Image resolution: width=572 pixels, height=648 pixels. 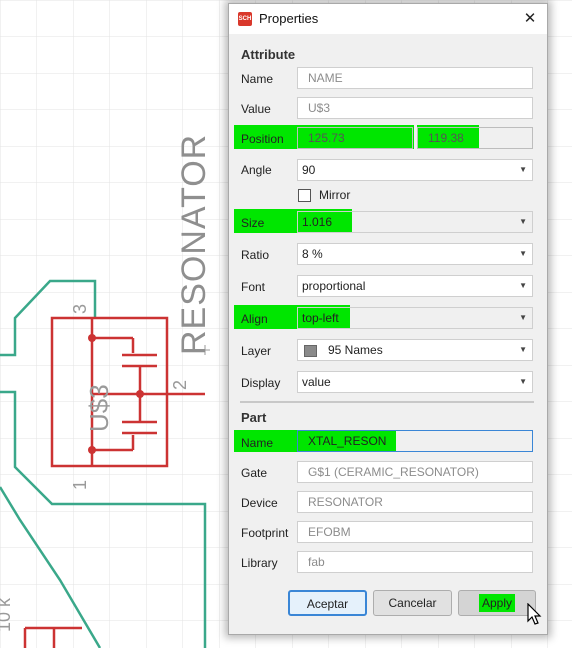 I want to click on size-value: 1.016, so click(x=317, y=222).